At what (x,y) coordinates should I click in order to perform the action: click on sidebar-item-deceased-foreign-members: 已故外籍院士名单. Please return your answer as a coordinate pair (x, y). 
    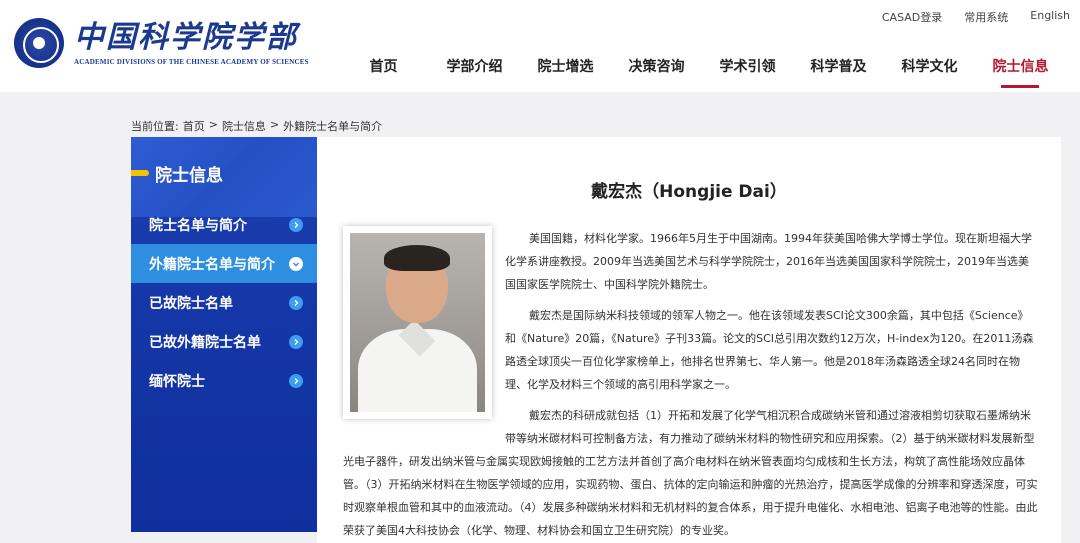
    Looking at the image, I should click on (224, 341).